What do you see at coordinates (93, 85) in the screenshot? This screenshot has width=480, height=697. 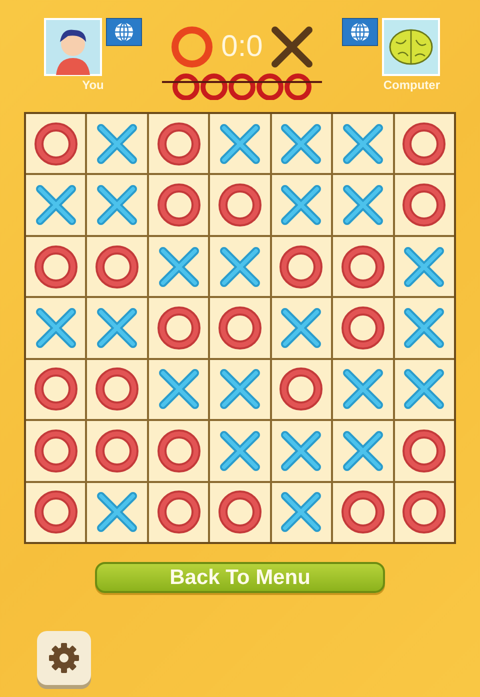 I see `player-name: You` at bounding box center [93, 85].